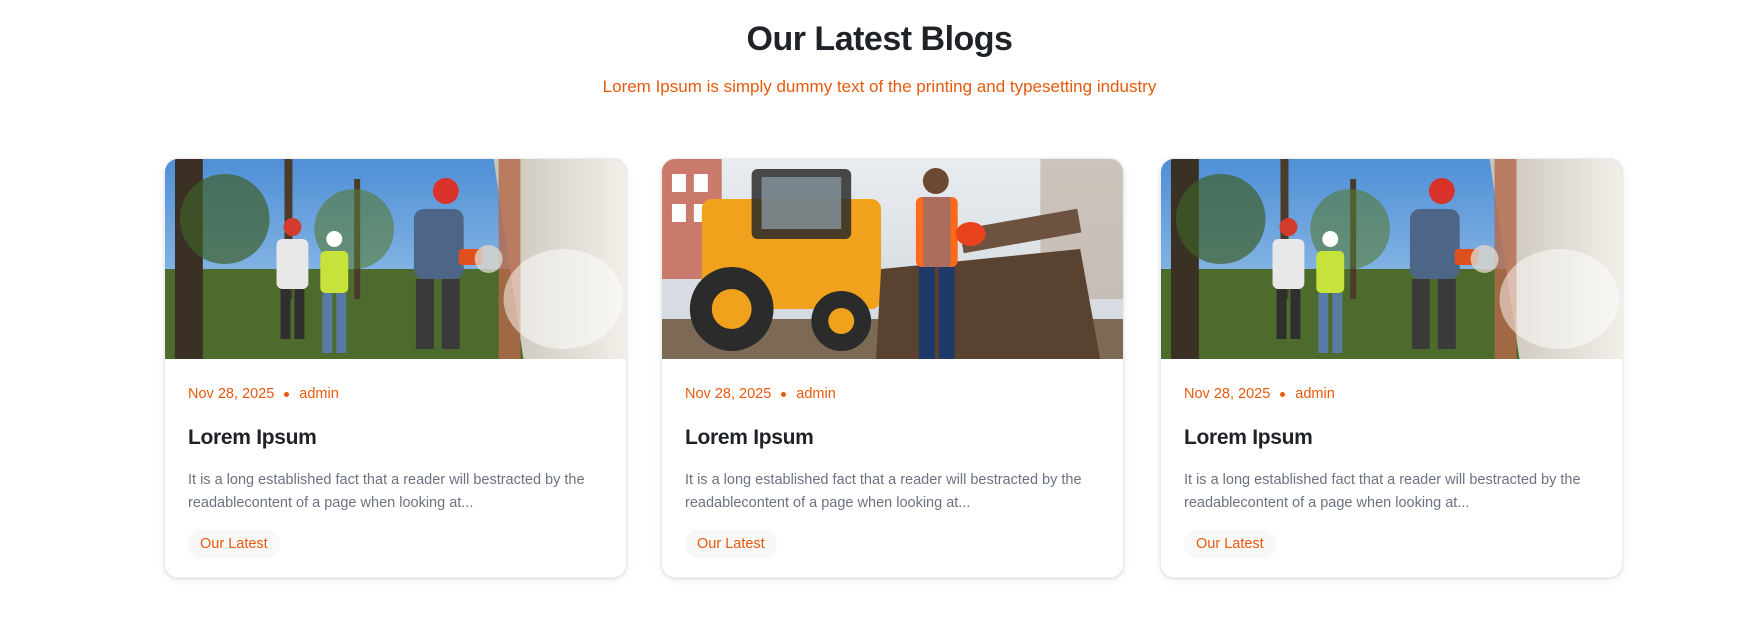  I want to click on backhoe-loader-photo, so click(892, 259).